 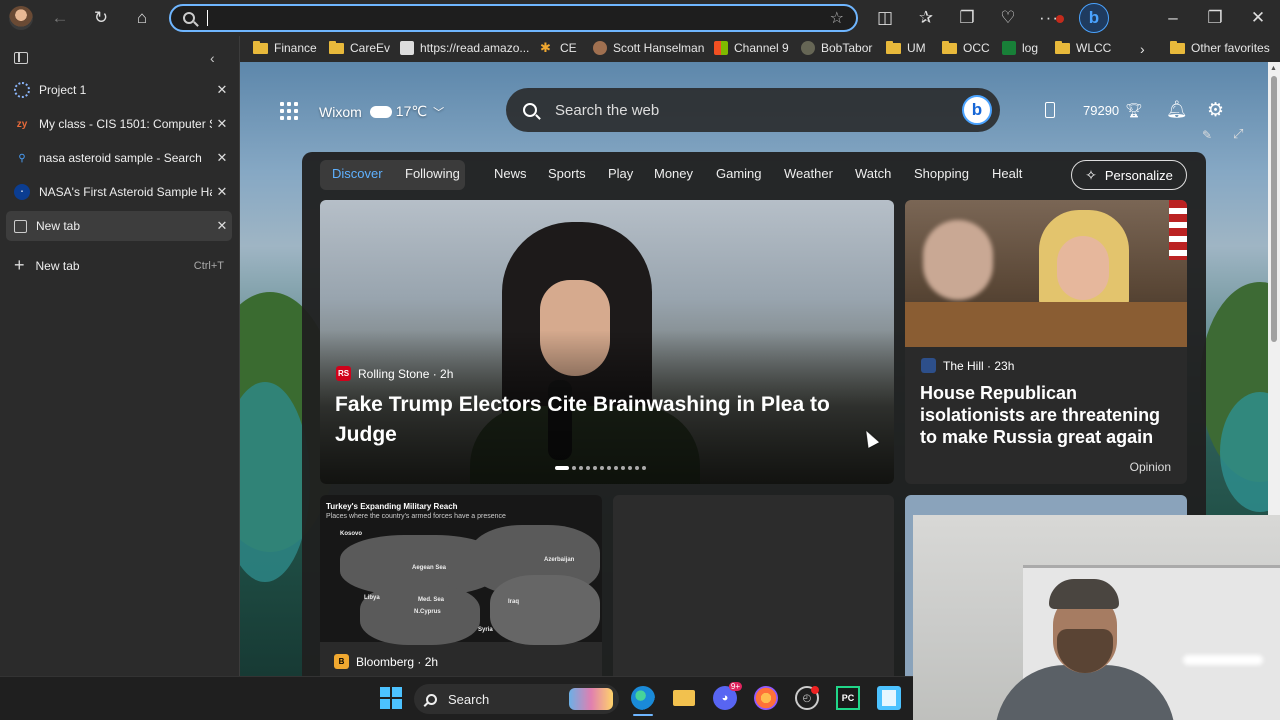 I want to click on favorite-star-icon: ☆, so click(x=837, y=18).